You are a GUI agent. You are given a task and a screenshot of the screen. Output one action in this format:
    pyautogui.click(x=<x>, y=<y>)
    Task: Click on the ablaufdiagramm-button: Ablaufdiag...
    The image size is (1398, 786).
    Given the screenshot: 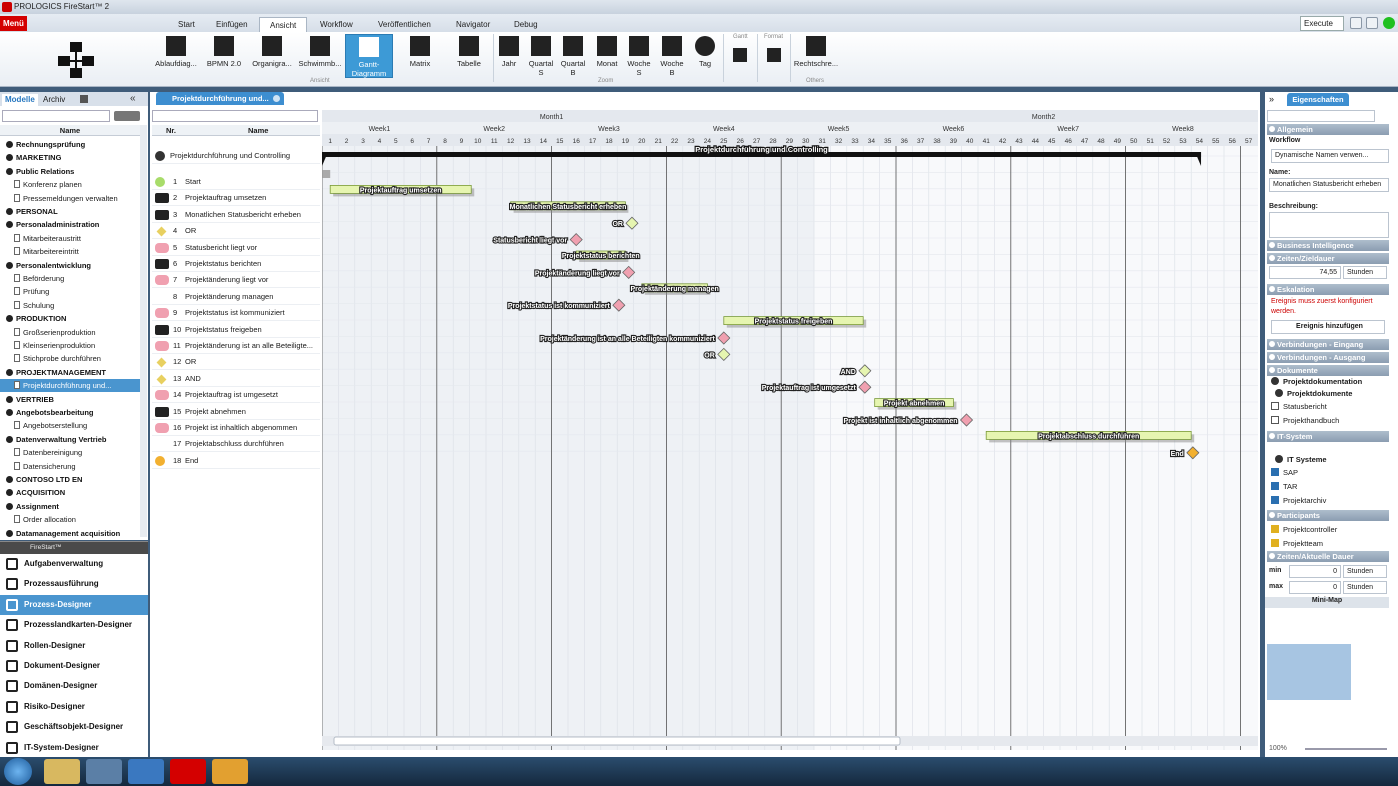 What is the action you would take?
    pyautogui.click(x=176, y=56)
    